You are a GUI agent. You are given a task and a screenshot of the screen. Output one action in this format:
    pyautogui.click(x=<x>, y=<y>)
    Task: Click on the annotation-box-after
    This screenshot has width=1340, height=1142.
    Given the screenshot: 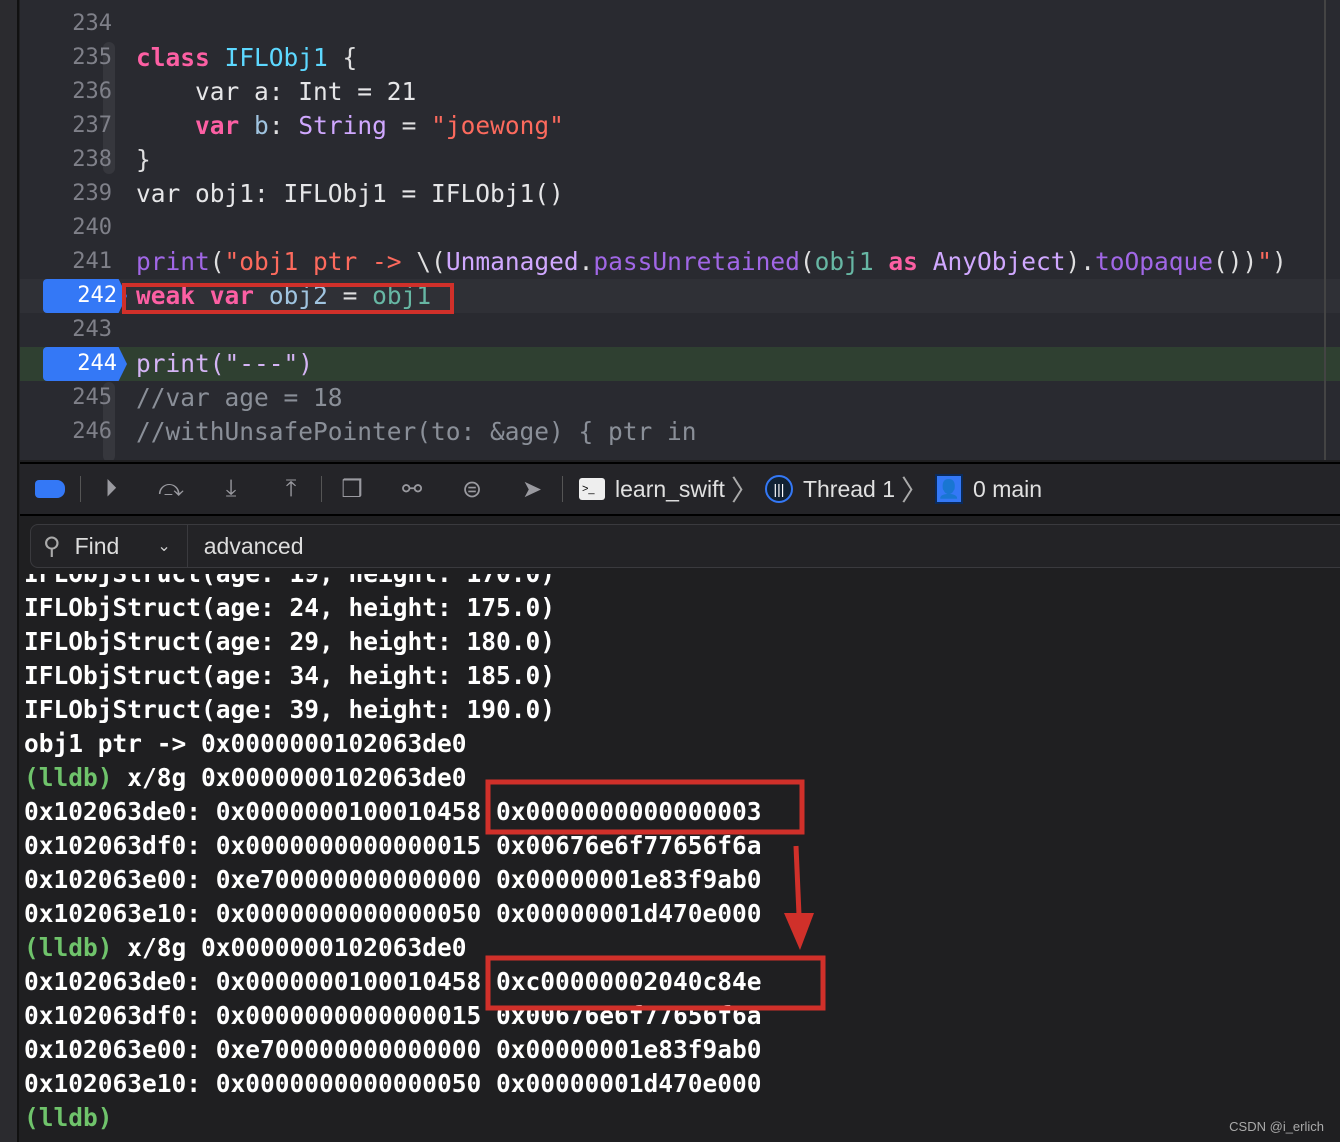 What is the action you would take?
    pyautogui.click(x=655, y=983)
    